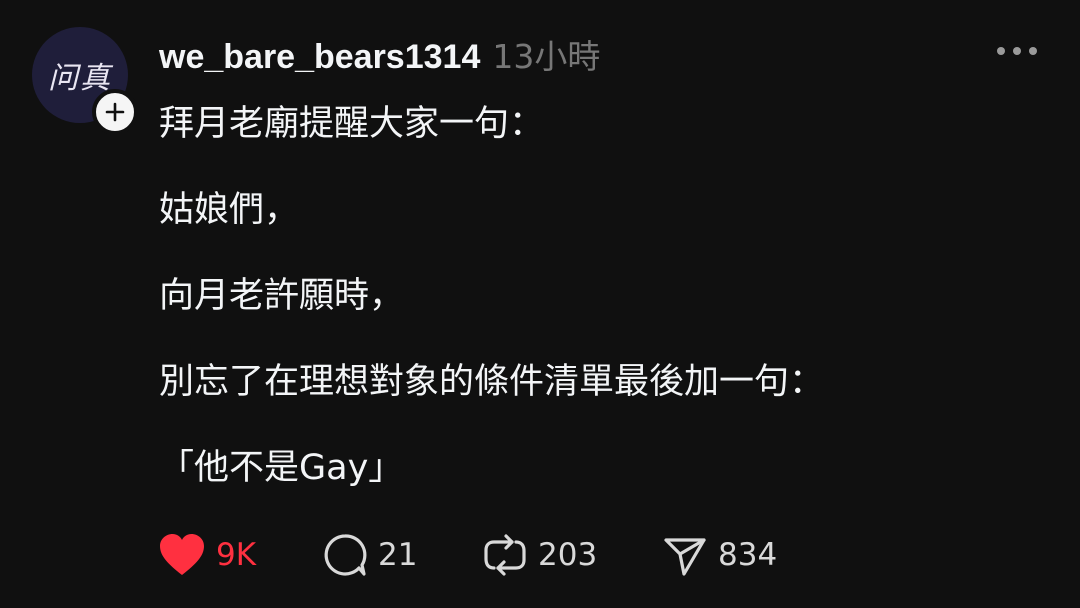 Image resolution: width=1080 pixels, height=608 pixels. I want to click on share-icon, so click(685, 557).